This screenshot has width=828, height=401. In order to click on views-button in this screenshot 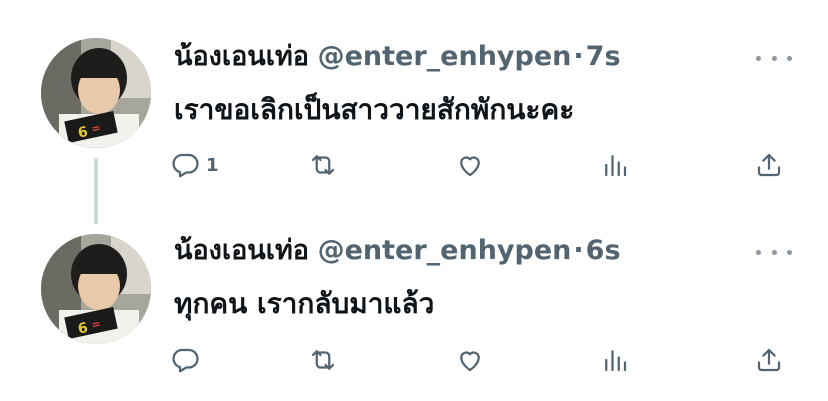, I will do `click(615, 360)`.